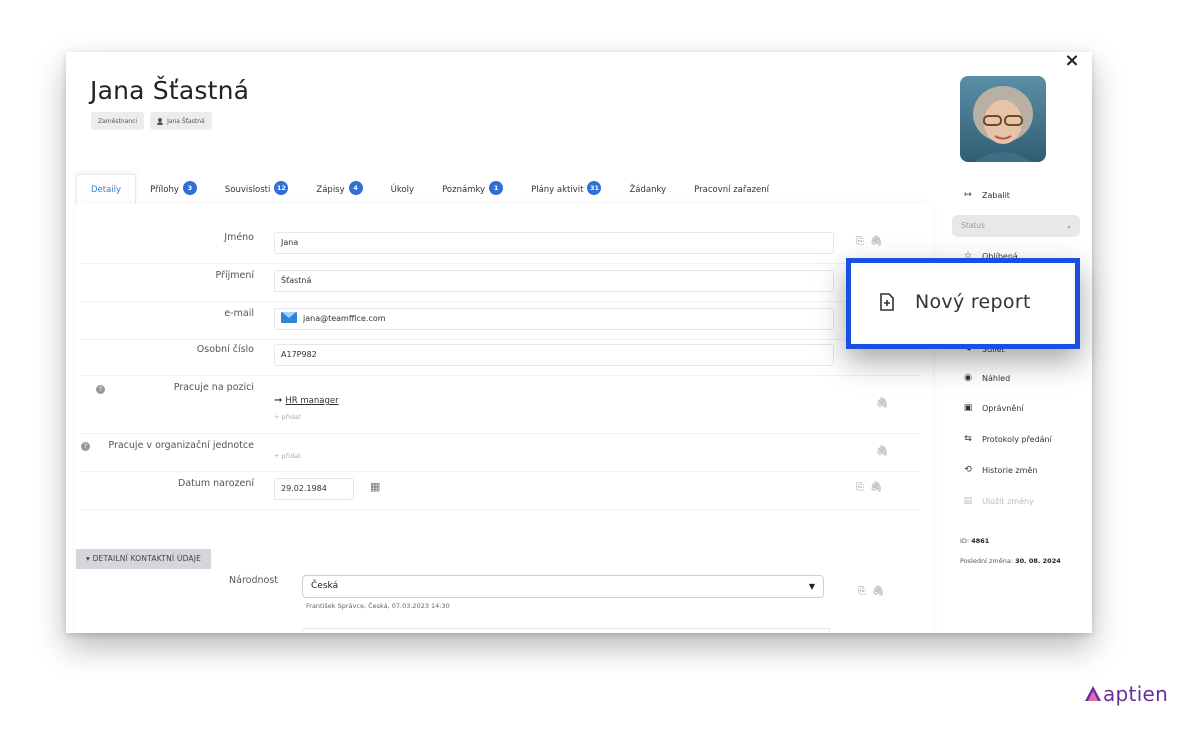 This screenshot has height=732, width=1200. I want to click on section-title: DETAILNÍ KONTAKTNÍ ÚDAJE, so click(147, 558).